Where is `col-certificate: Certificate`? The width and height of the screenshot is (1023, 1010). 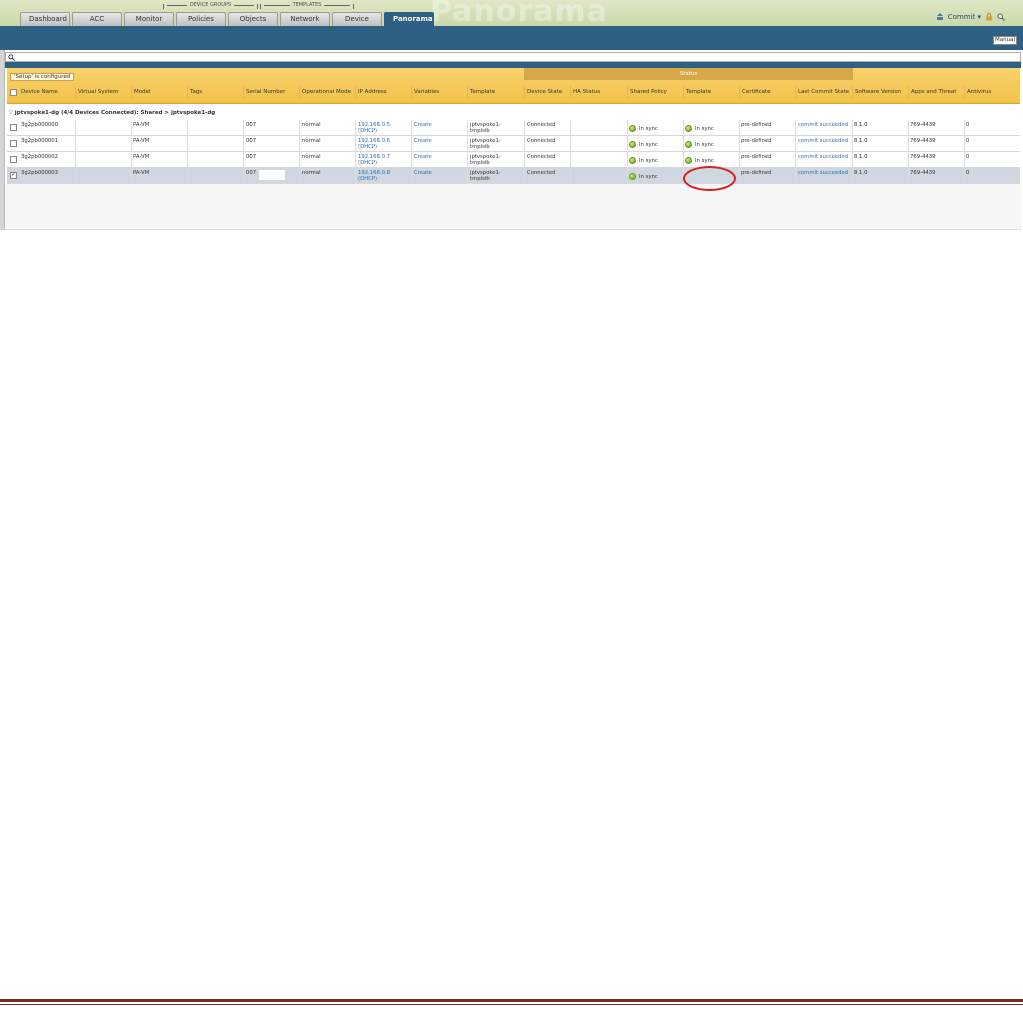 col-certificate: Certificate is located at coordinates (755, 92).